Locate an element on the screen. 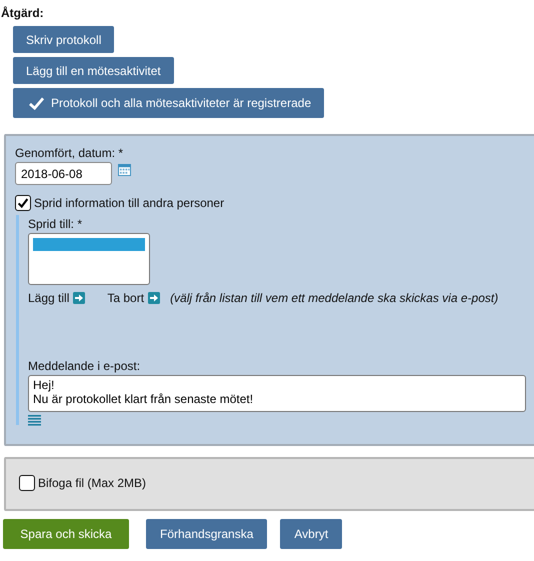 This screenshot has height=561, width=534. checkbox-label: Bifoga fil (Max 2MB) is located at coordinates (92, 483).